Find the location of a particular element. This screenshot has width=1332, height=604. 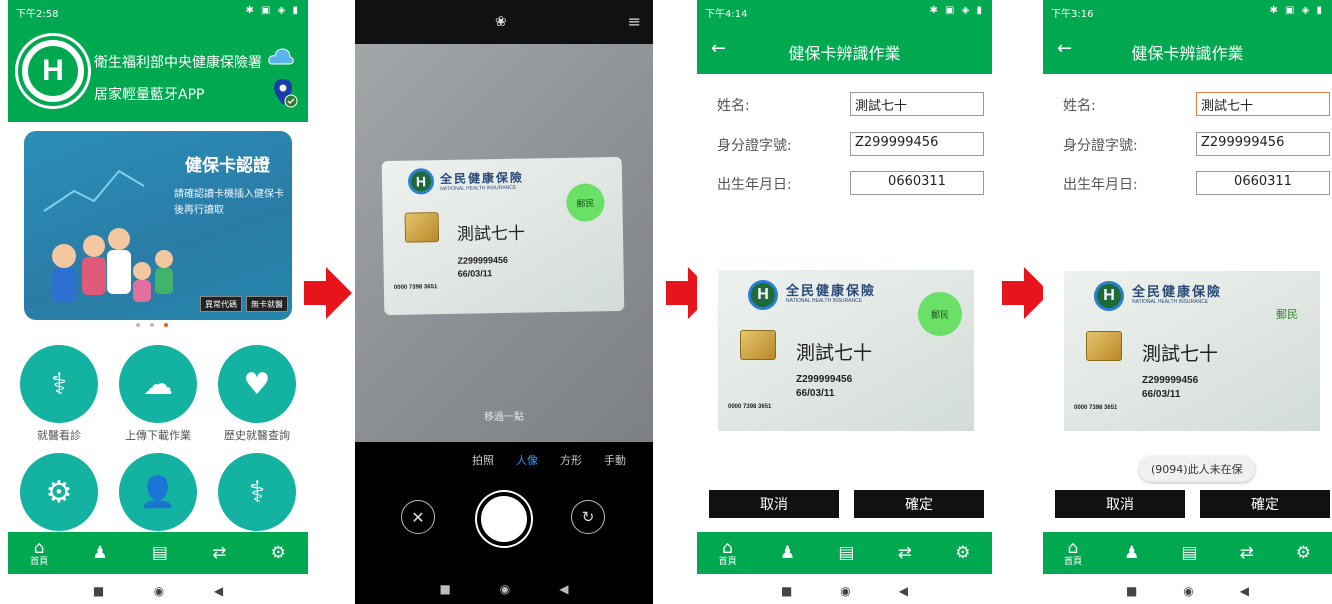

carousel-dots is located at coordinates (152, 325).